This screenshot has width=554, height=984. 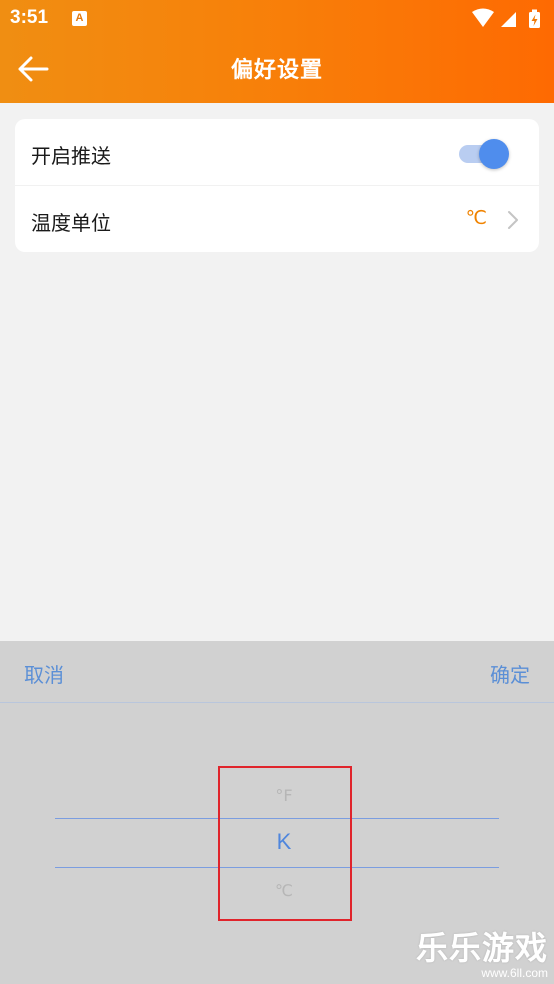 What do you see at coordinates (277, 19) in the screenshot?
I see `status-bar: 3:51 A` at bounding box center [277, 19].